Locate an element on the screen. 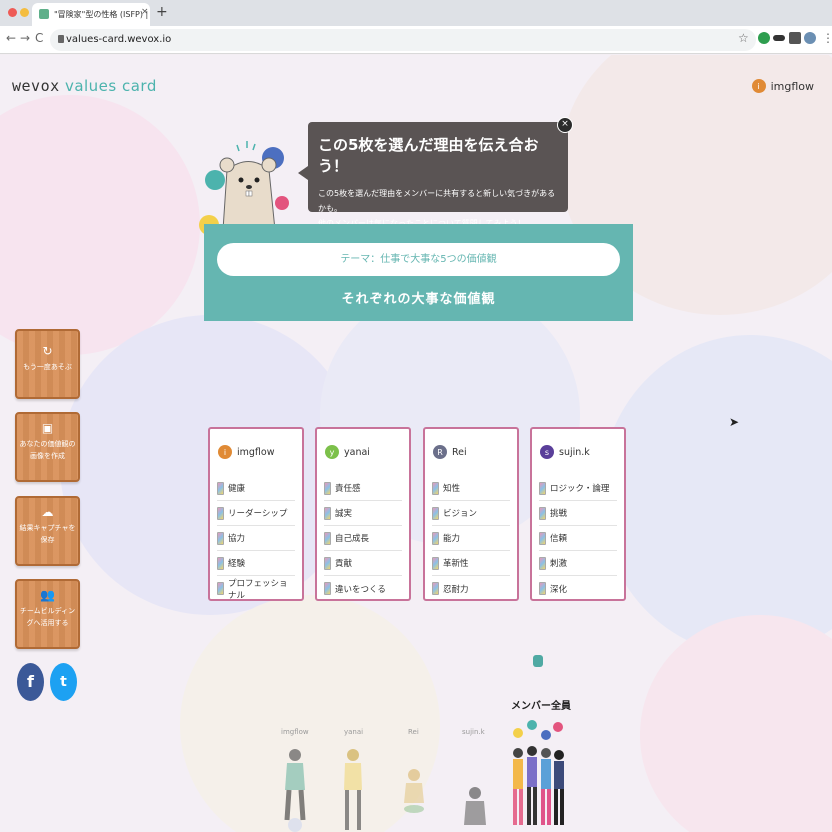  value-item: 健康 is located at coordinates (256, 488).